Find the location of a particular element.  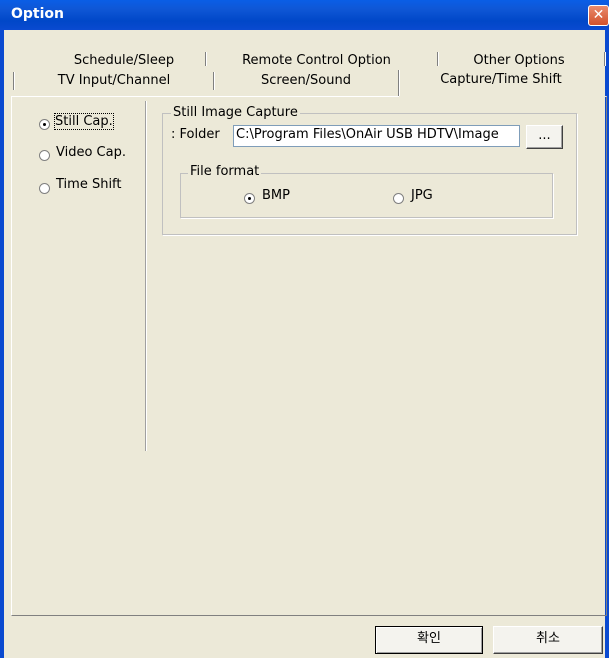

tab-other-options: Other Options is located at coordinates (519, 60).